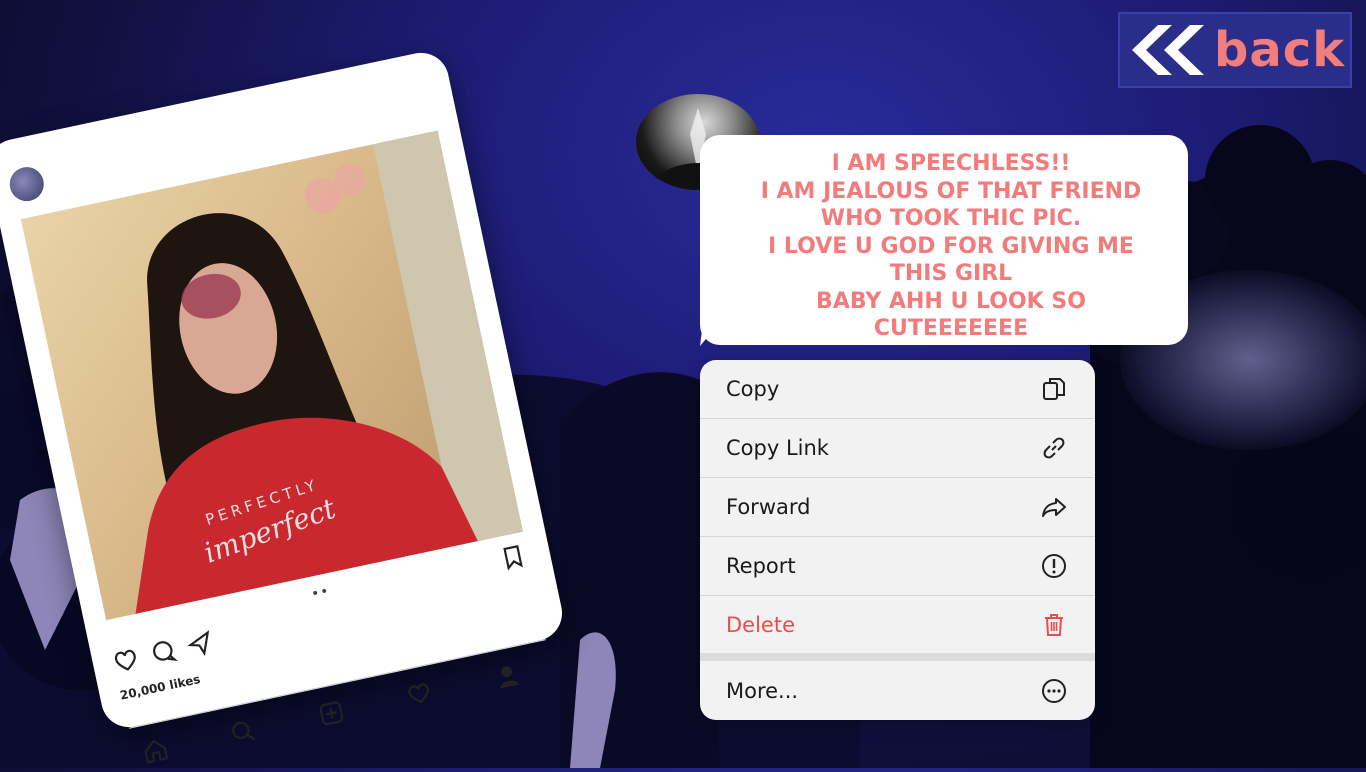  What do you see at coordinates (125, 659) in the screenshot?
I see `heart-icon` at bounding box center [125, 659].